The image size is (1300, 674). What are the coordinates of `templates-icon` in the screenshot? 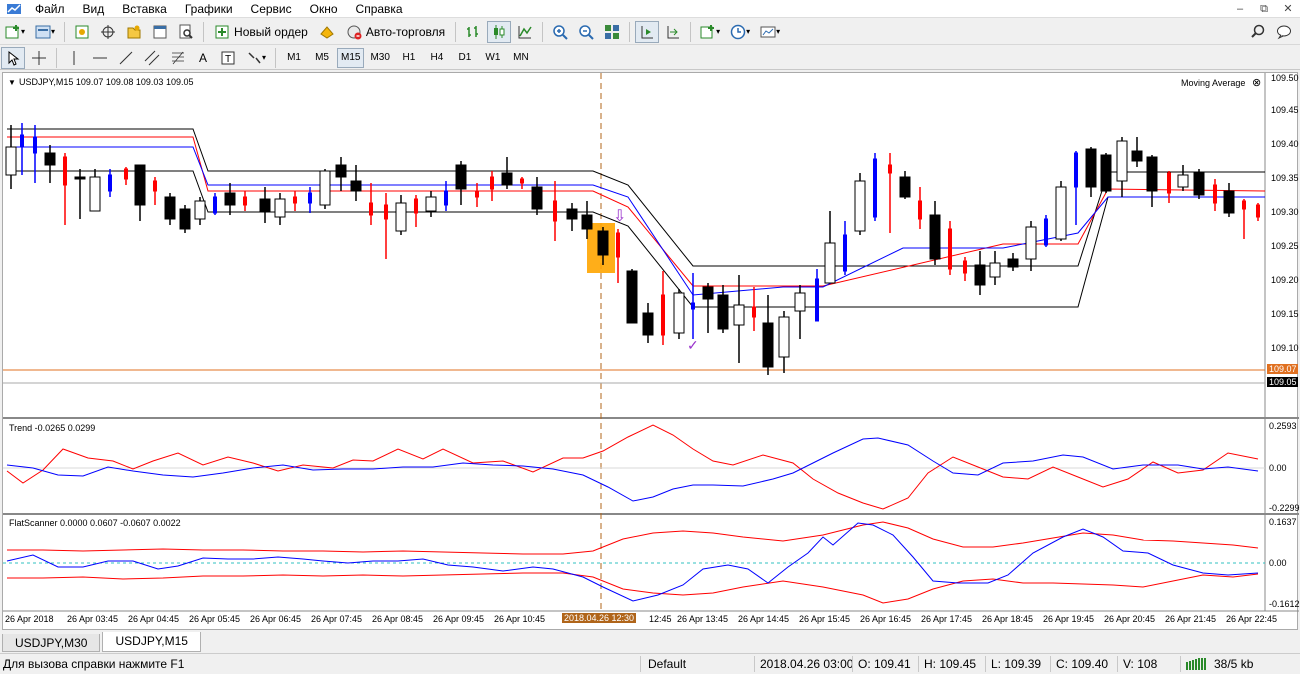 It's located at (768, 31).